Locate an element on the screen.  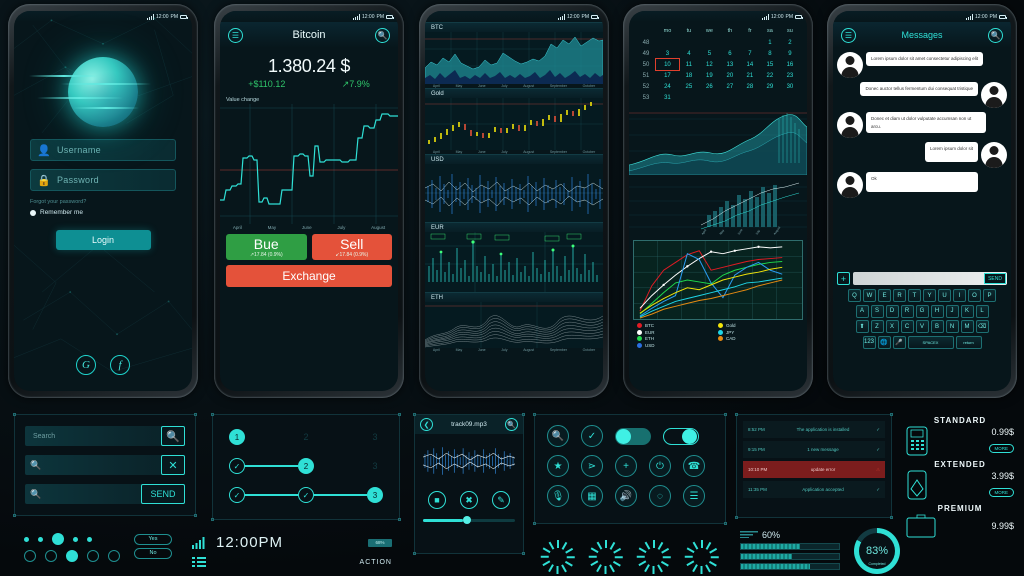
remember-me-radio is located at coordinates (33, 212).